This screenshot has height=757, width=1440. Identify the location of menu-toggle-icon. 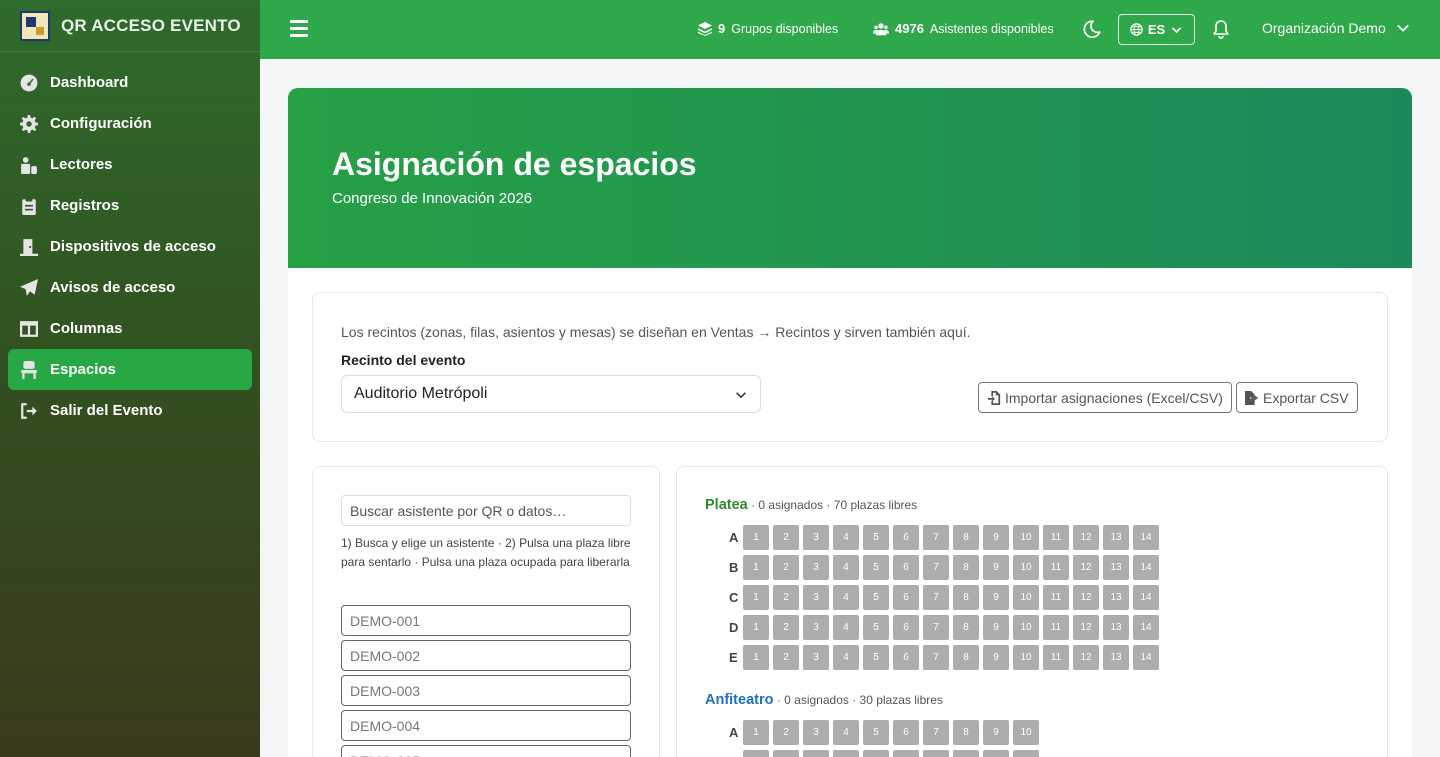
(299, 29).